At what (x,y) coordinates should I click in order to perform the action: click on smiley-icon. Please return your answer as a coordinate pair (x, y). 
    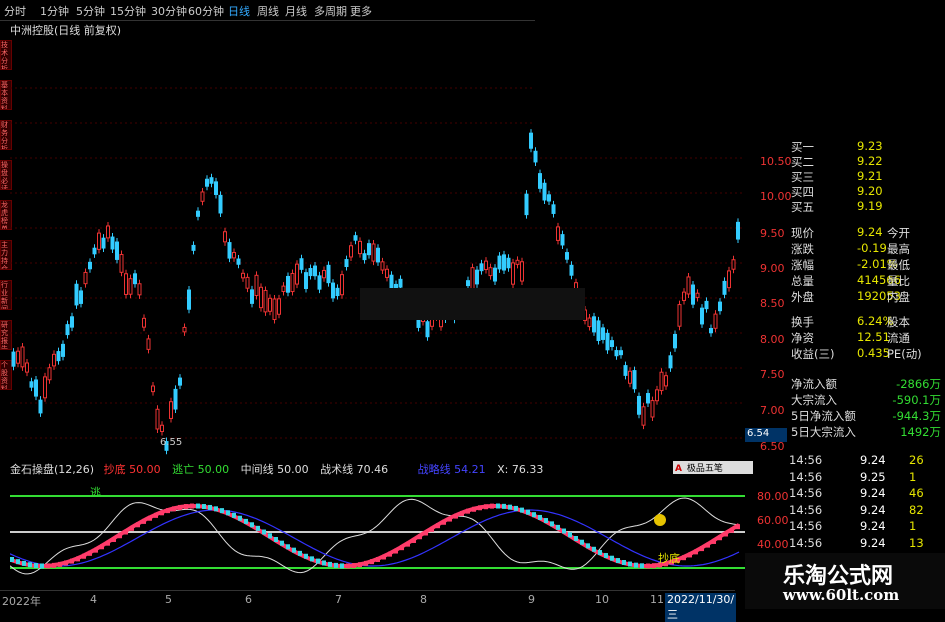
    Looking at the image, I should click on (660, 520).